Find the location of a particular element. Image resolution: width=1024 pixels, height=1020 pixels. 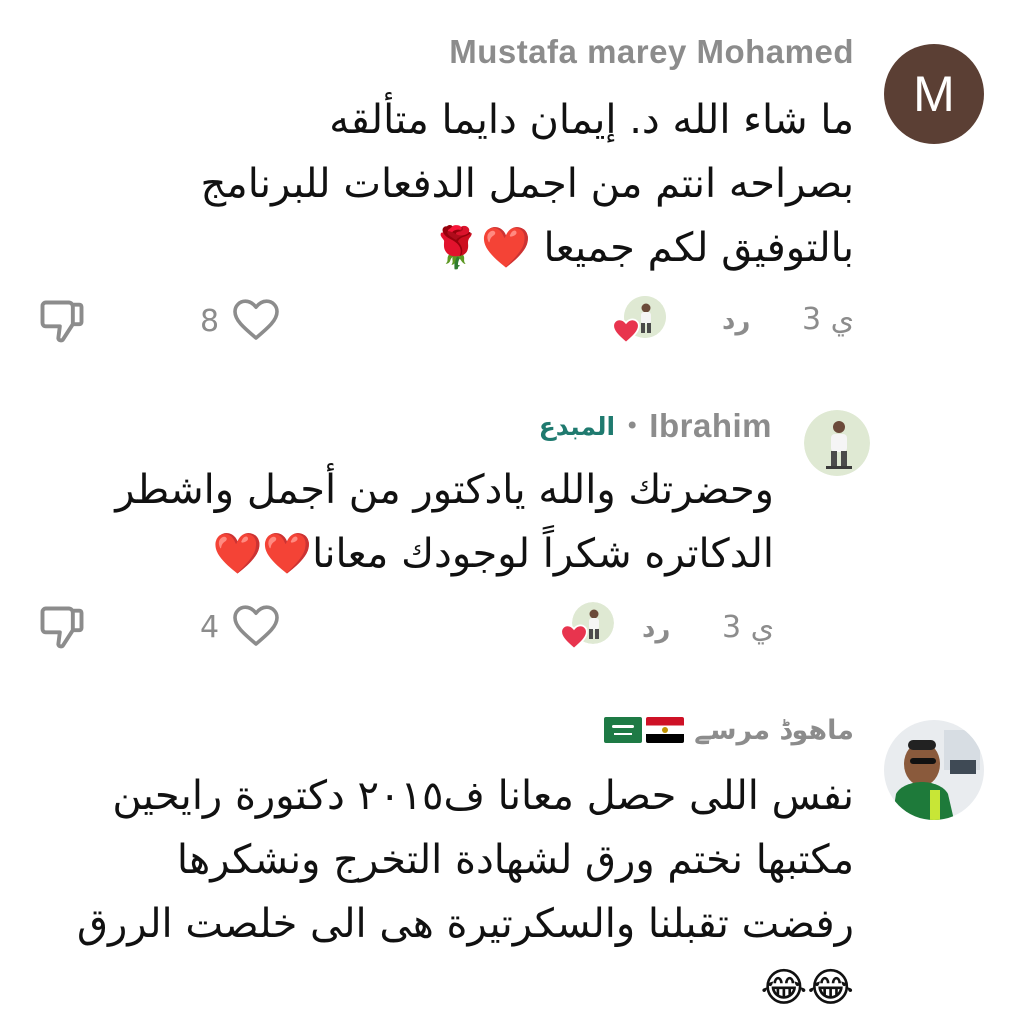

comment-author-row: المبدع • Ibrahim is located at coordinates (655, 426).